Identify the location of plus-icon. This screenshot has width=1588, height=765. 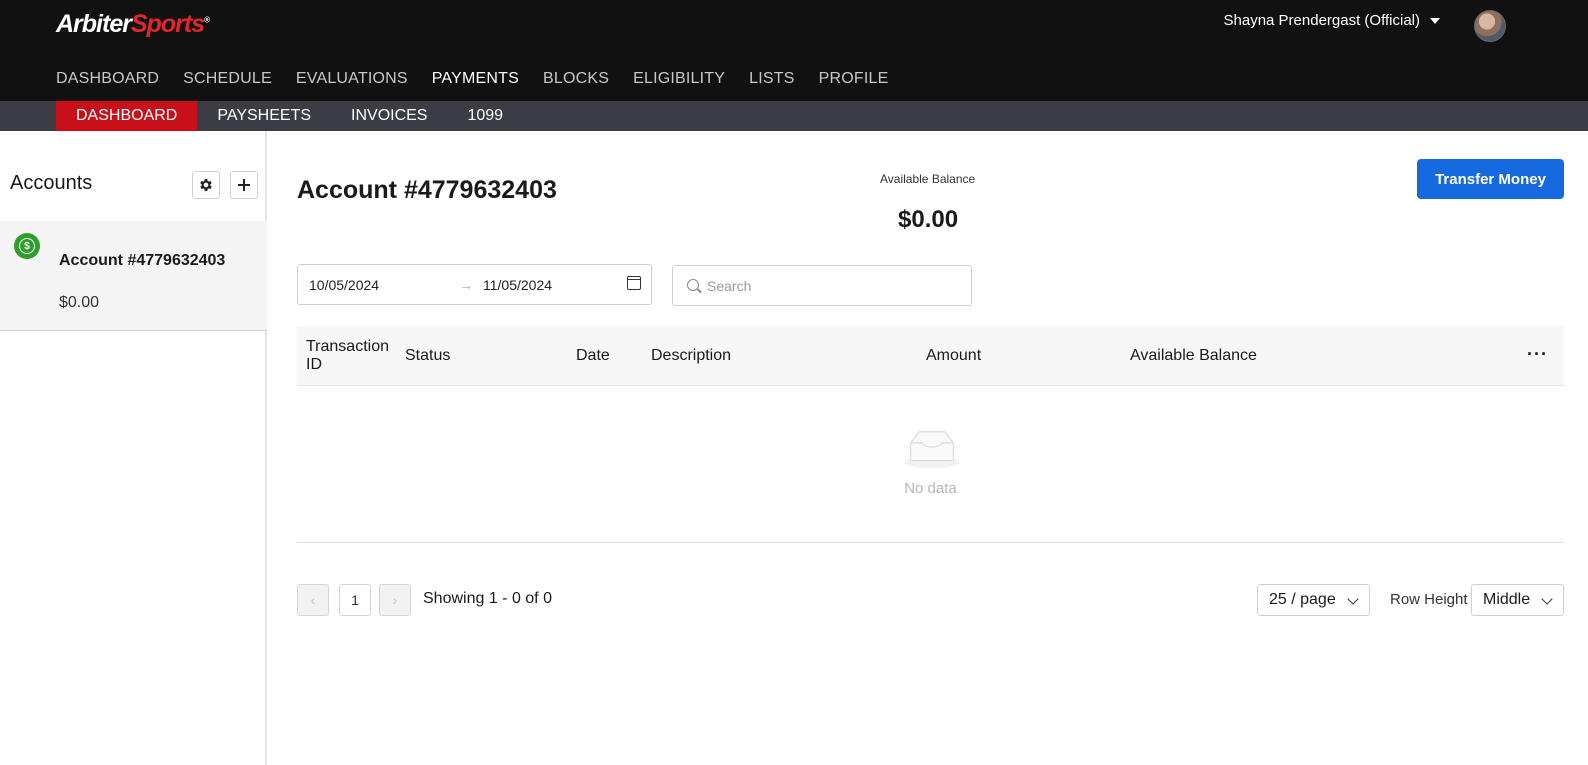
(244, 185).